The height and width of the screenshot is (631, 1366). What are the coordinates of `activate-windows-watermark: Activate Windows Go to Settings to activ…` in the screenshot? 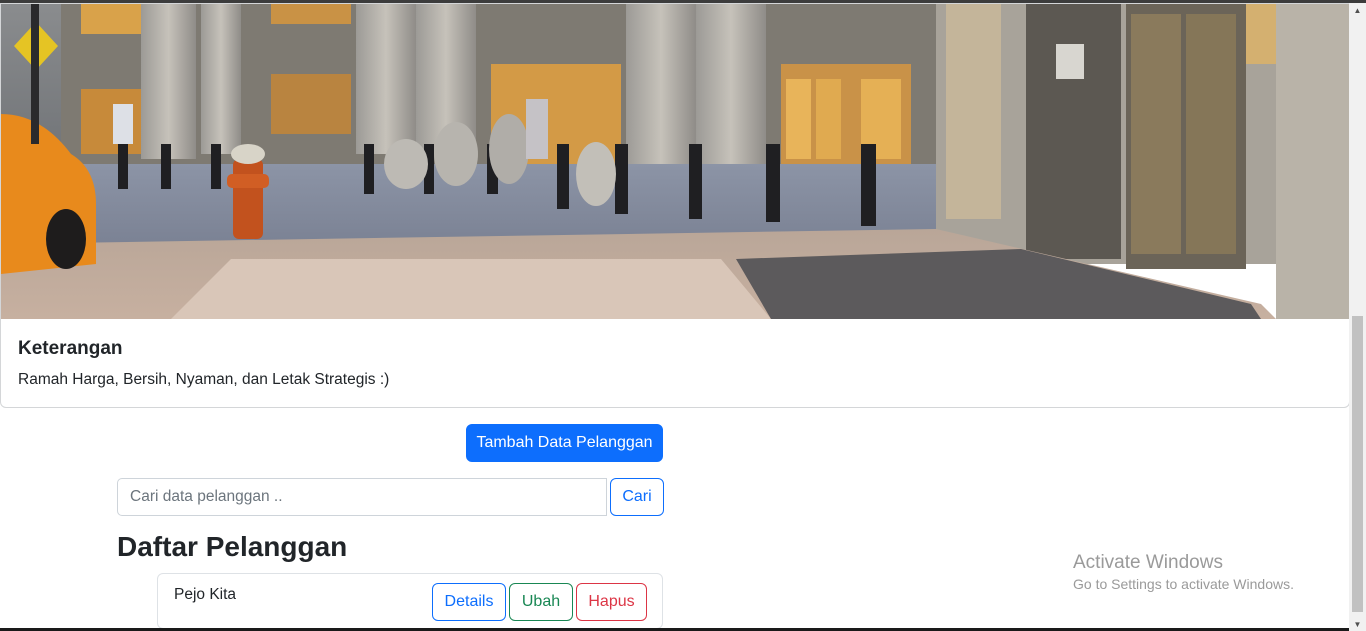 It's located at (1183, 573).